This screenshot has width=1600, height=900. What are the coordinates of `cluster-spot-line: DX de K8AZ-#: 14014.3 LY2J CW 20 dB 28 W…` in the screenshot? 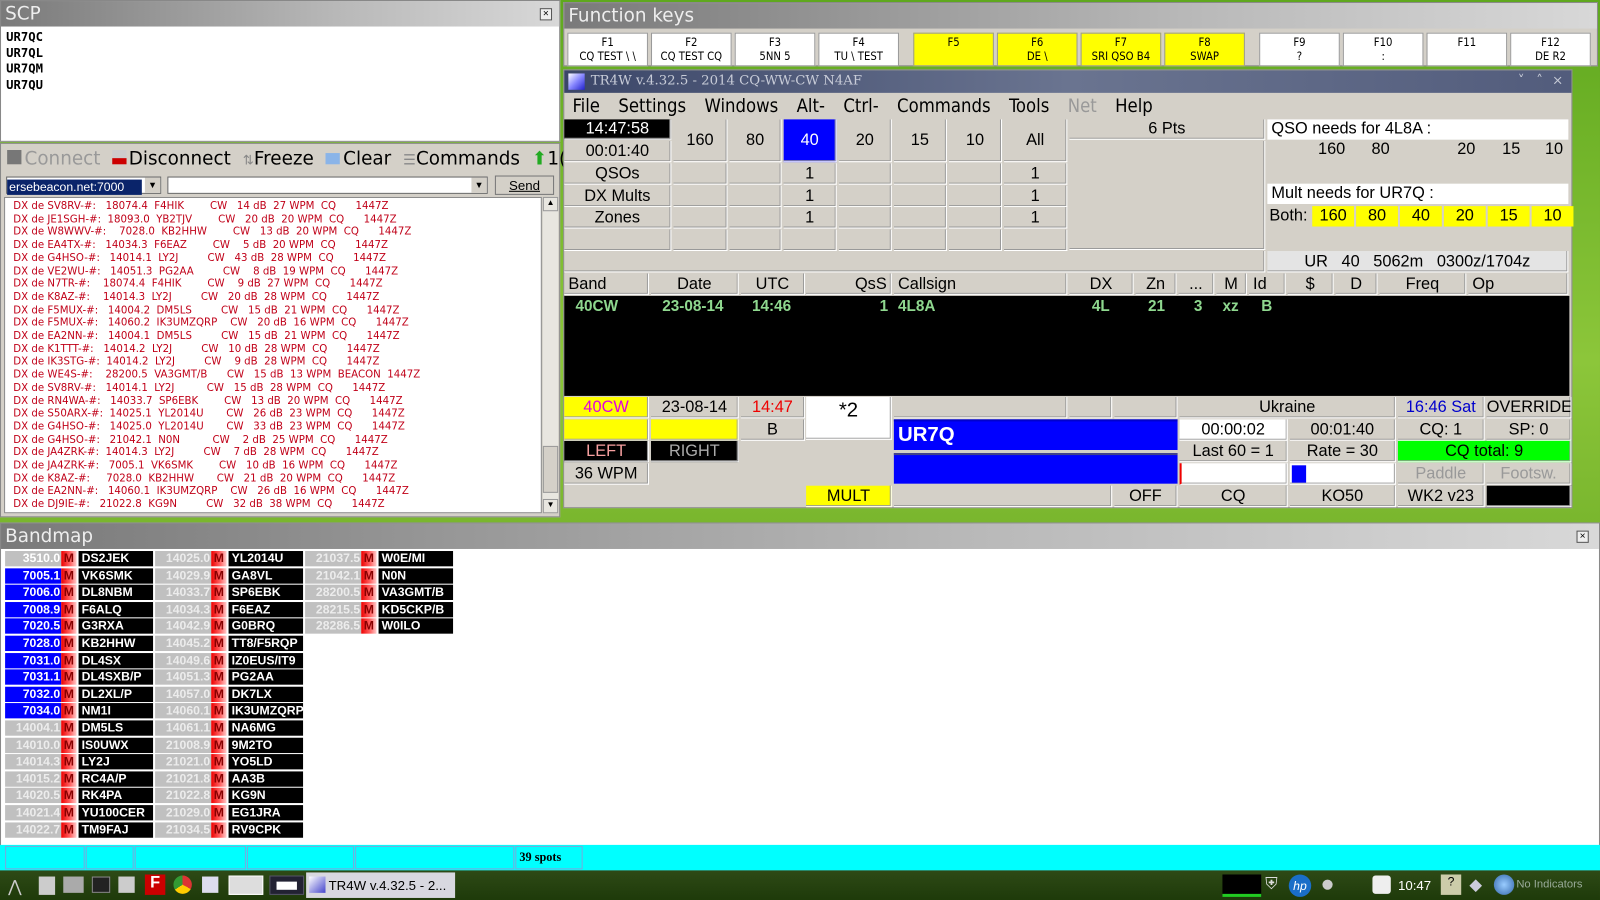 It's located at (196, 298).